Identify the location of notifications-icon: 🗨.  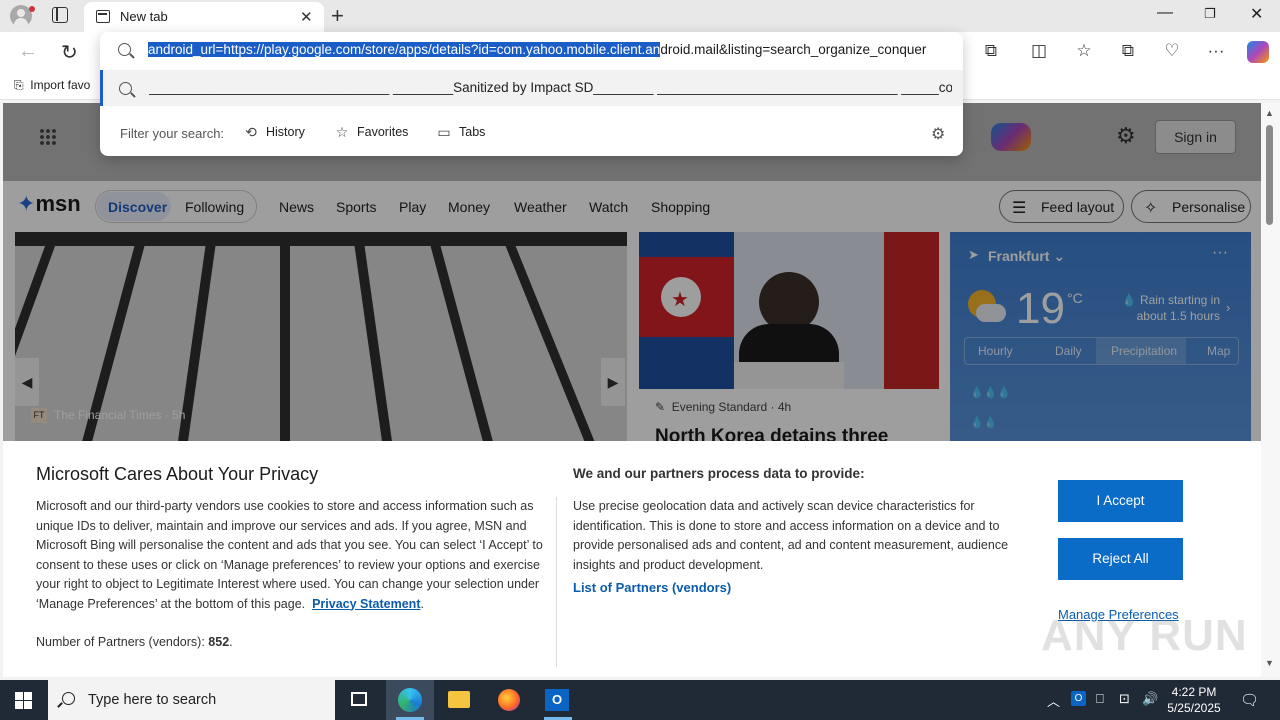
(1249, 700).